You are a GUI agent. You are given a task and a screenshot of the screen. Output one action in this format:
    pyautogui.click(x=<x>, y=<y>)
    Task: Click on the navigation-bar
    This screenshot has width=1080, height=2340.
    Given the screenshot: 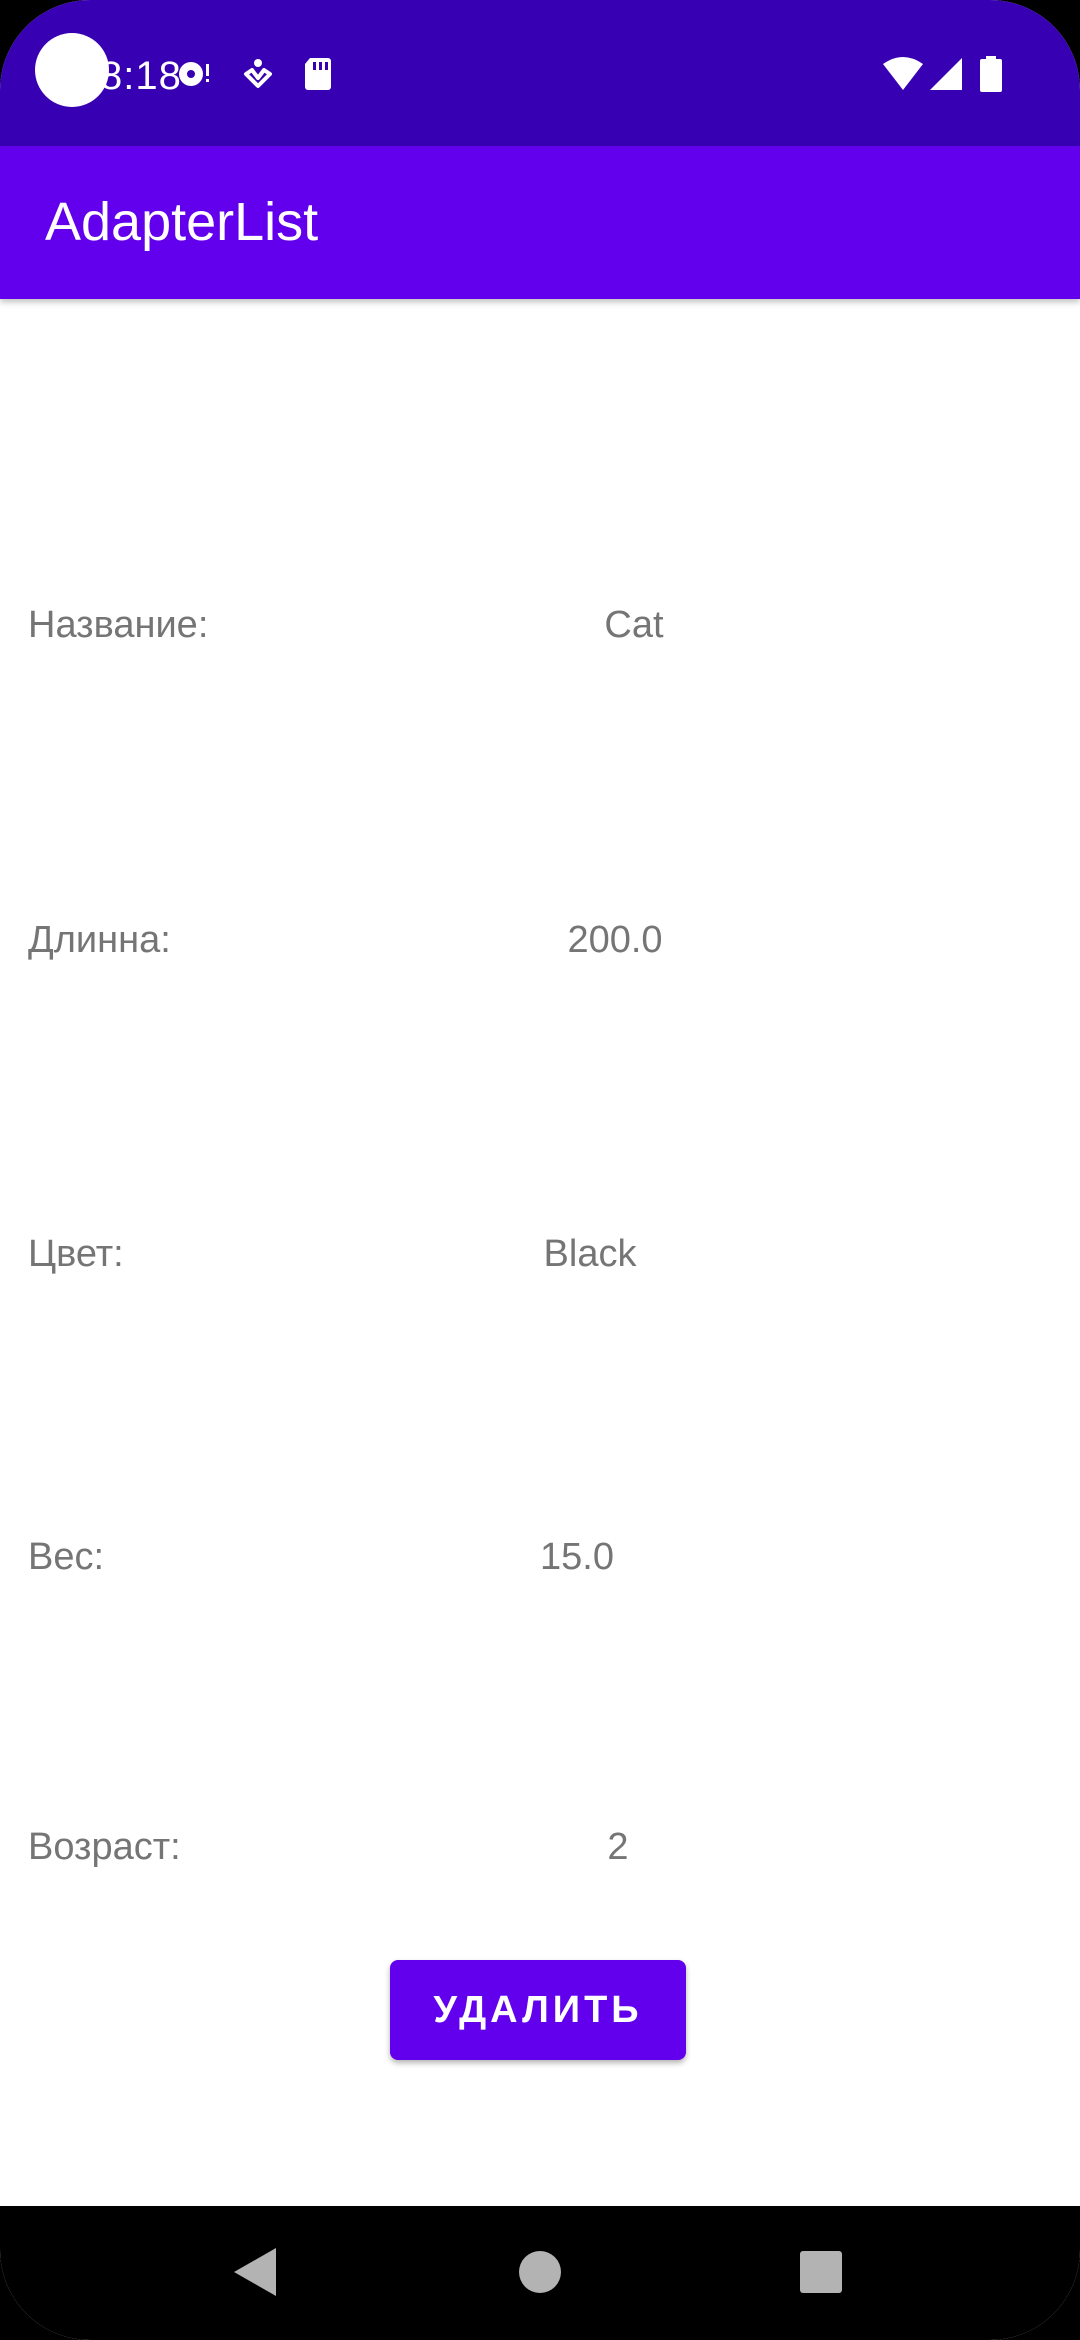 What is the action you would take?
    pyautogui.click(x=540, y=2273)
    